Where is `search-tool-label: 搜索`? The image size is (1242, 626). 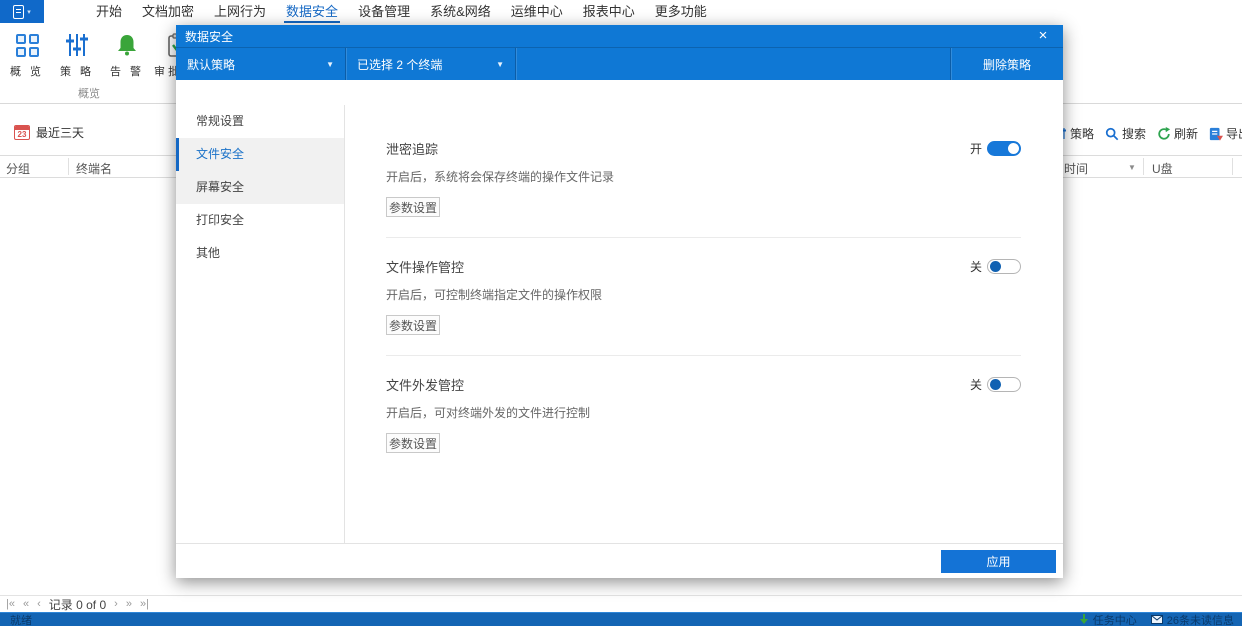 search-tool-label: 搜索 is located at coordinates (1134, 134).